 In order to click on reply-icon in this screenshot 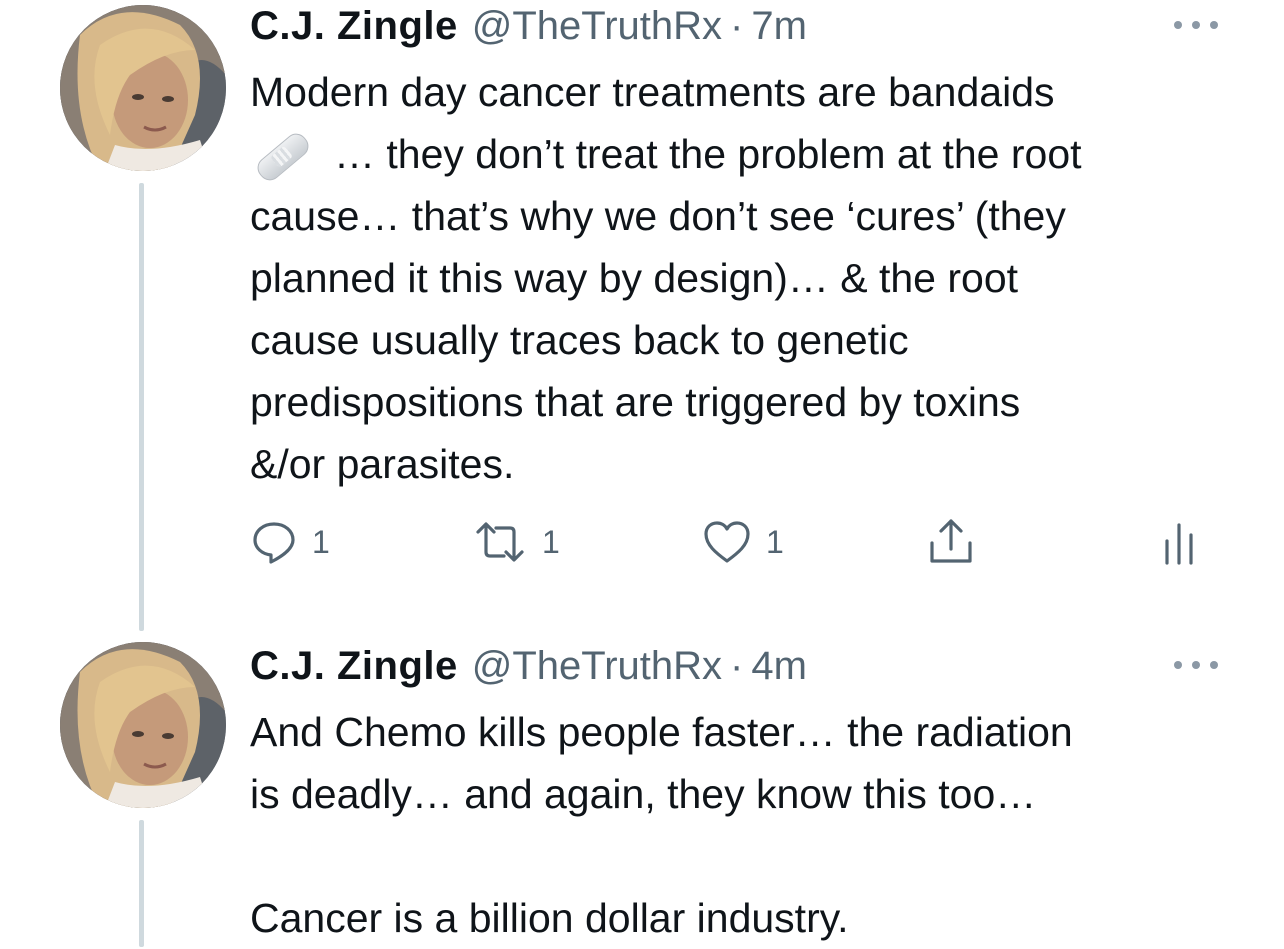, I will do `click(274, 543)`.